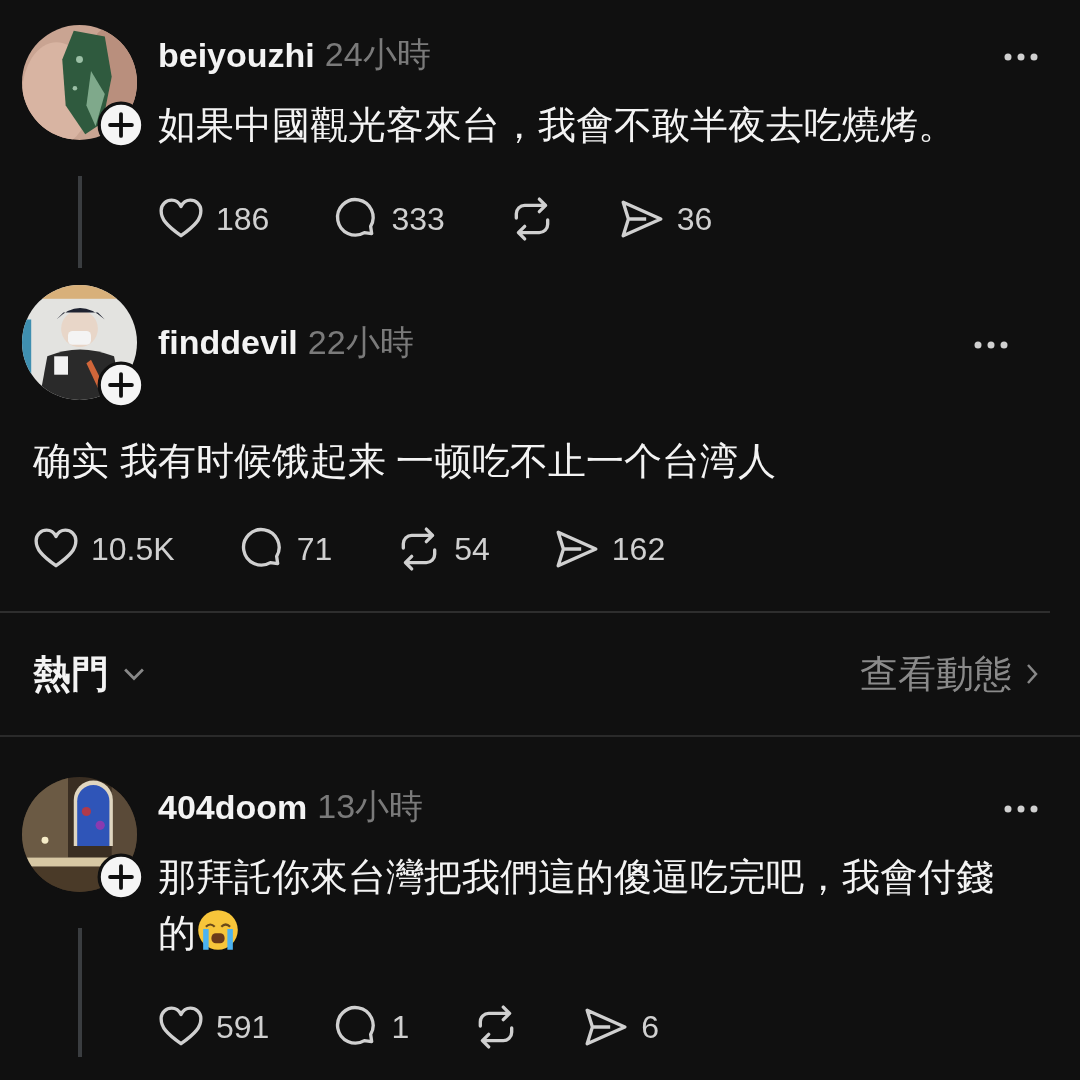 The height and width of the screenshot is (1080, 1080). What do you see at coordinates (236, 55) in the screenshot?
I see `username: beiyouzhi` at bounding box center [236, 55].